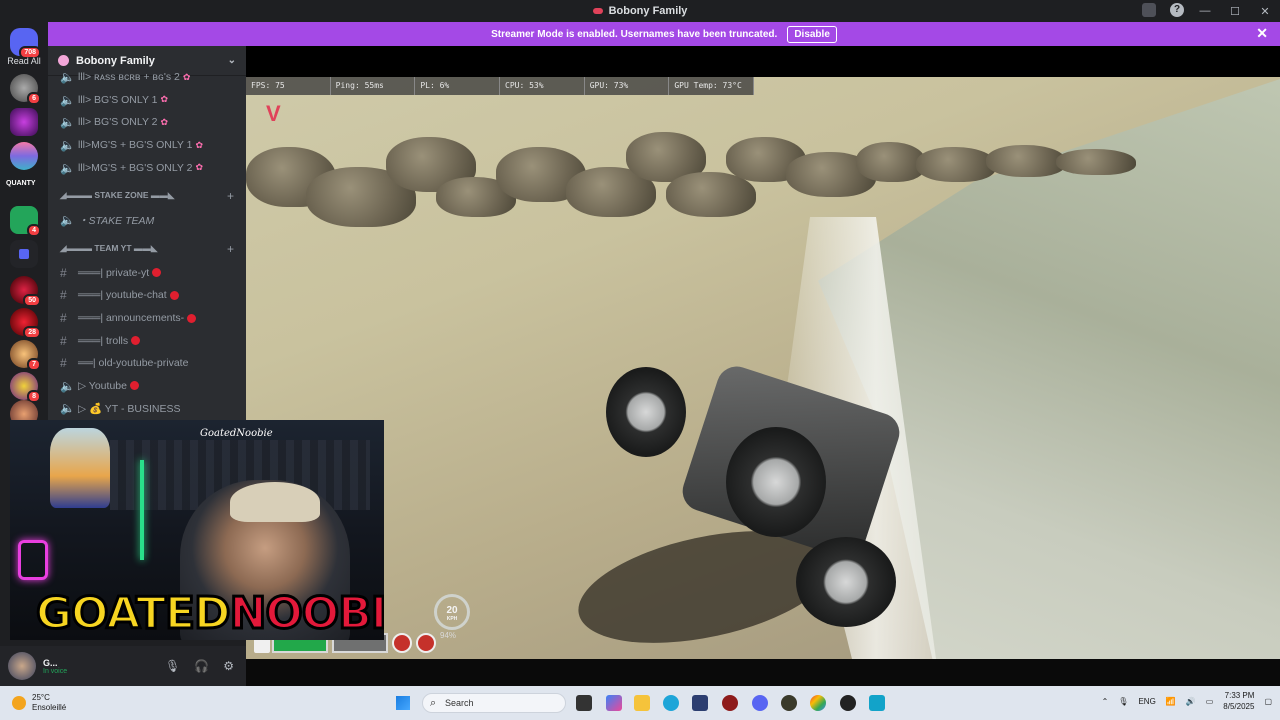  Describe the element at coordinates (642, 703) in the screenshot. I see `file-explorer-icon` at that location.